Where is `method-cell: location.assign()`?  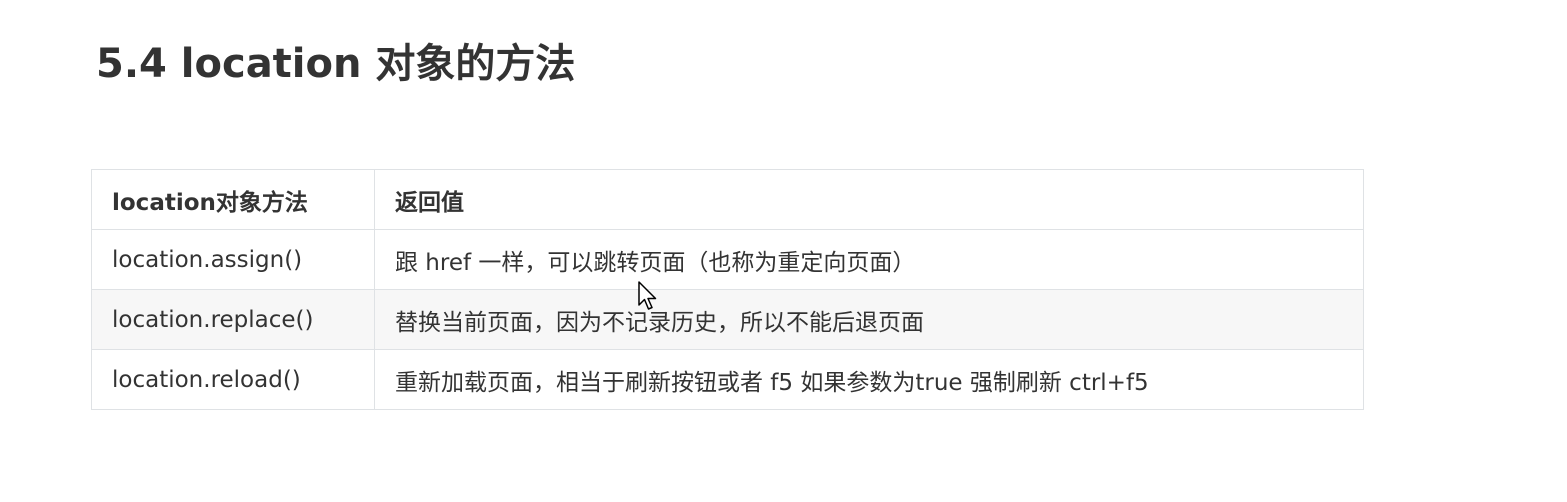
method-cell: location.assign() is located at coordinates (233, 259).